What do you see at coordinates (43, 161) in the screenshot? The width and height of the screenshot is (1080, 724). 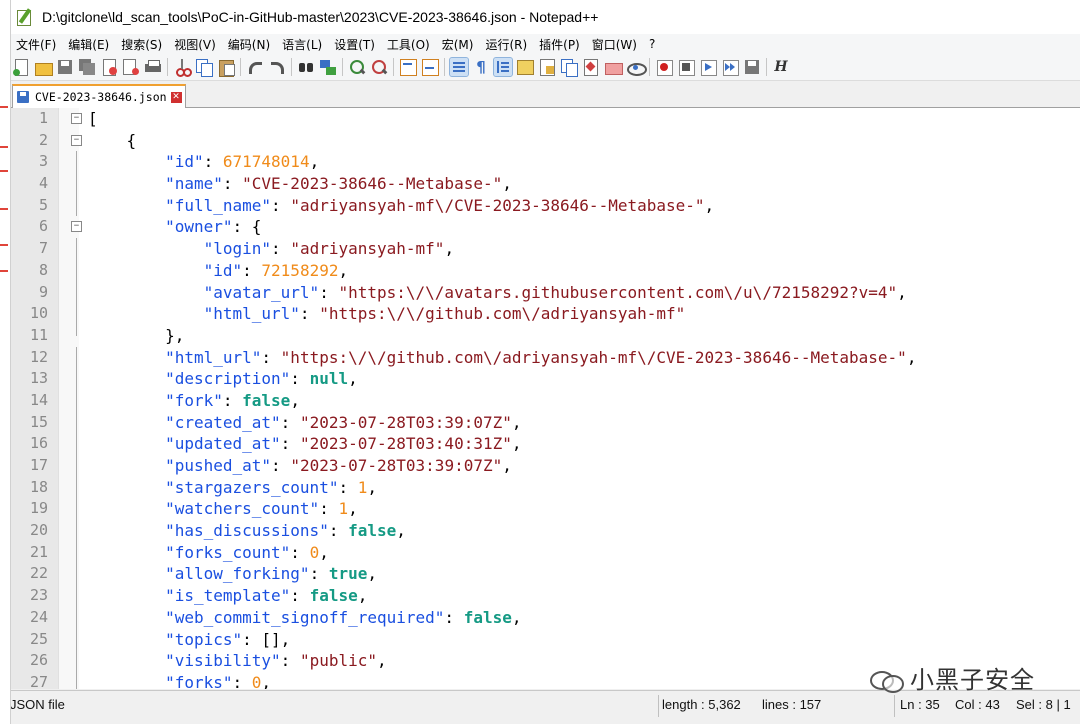 I see `line-number: 3` at bounding box center [43, 161].